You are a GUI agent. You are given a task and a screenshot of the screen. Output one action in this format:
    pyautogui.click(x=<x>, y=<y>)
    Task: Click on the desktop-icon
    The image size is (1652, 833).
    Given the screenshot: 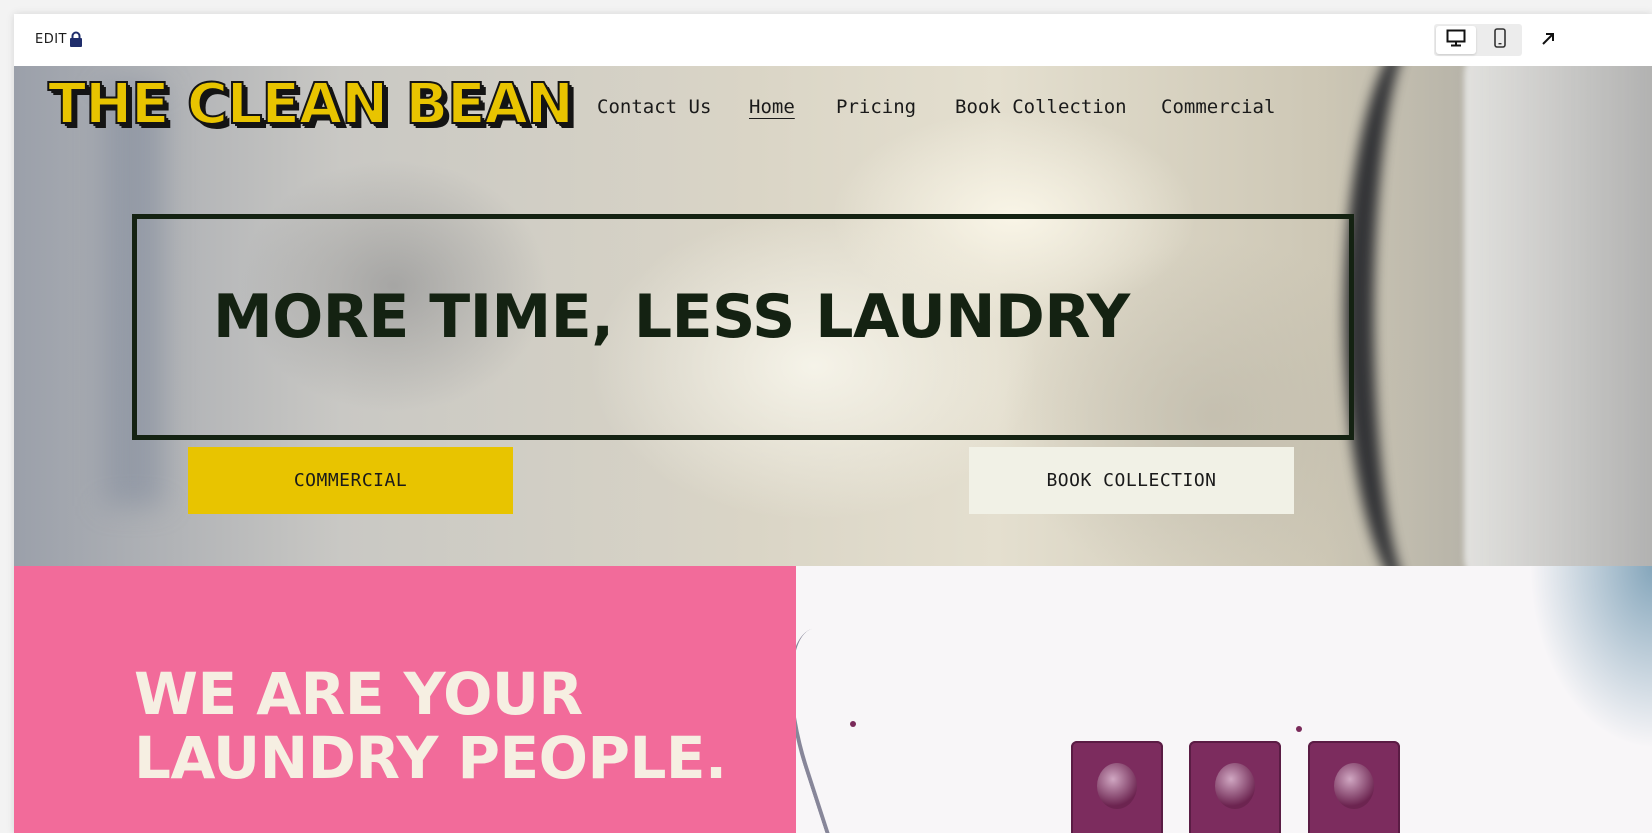 What is the action you would take?
    pyautogui.click(x=1456, y=40)
    